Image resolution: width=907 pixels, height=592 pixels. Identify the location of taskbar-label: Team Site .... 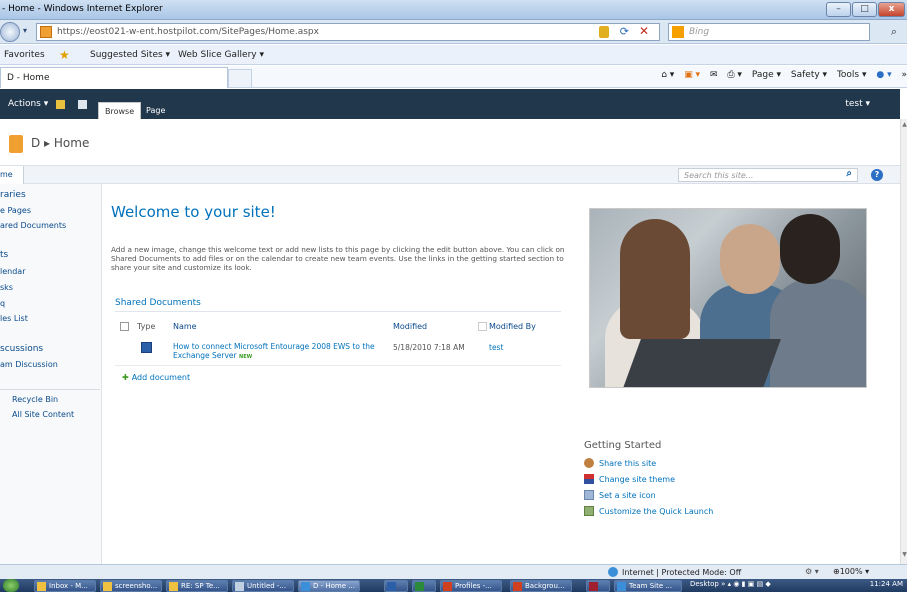
(651, 586).